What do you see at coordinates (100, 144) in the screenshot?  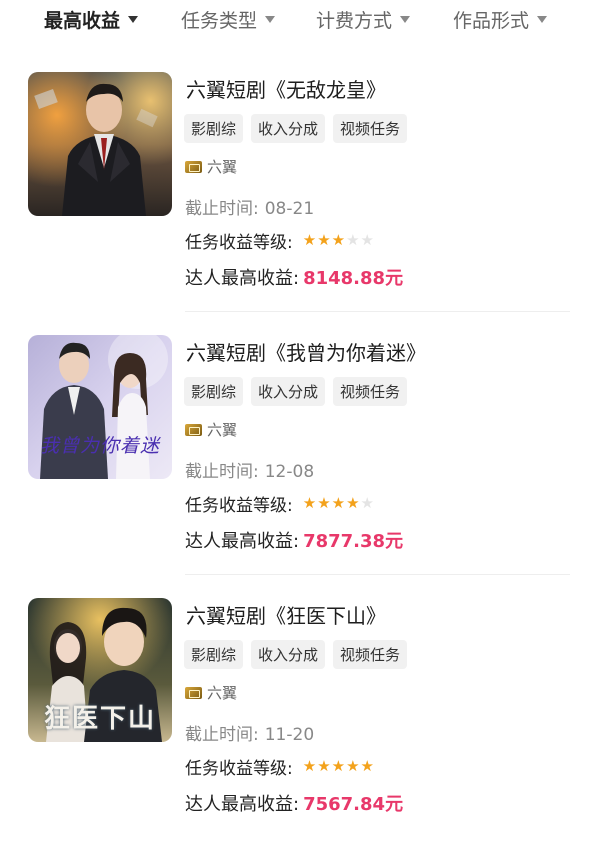 I see `drama-thumbnail` at bounding box center [100, 144].